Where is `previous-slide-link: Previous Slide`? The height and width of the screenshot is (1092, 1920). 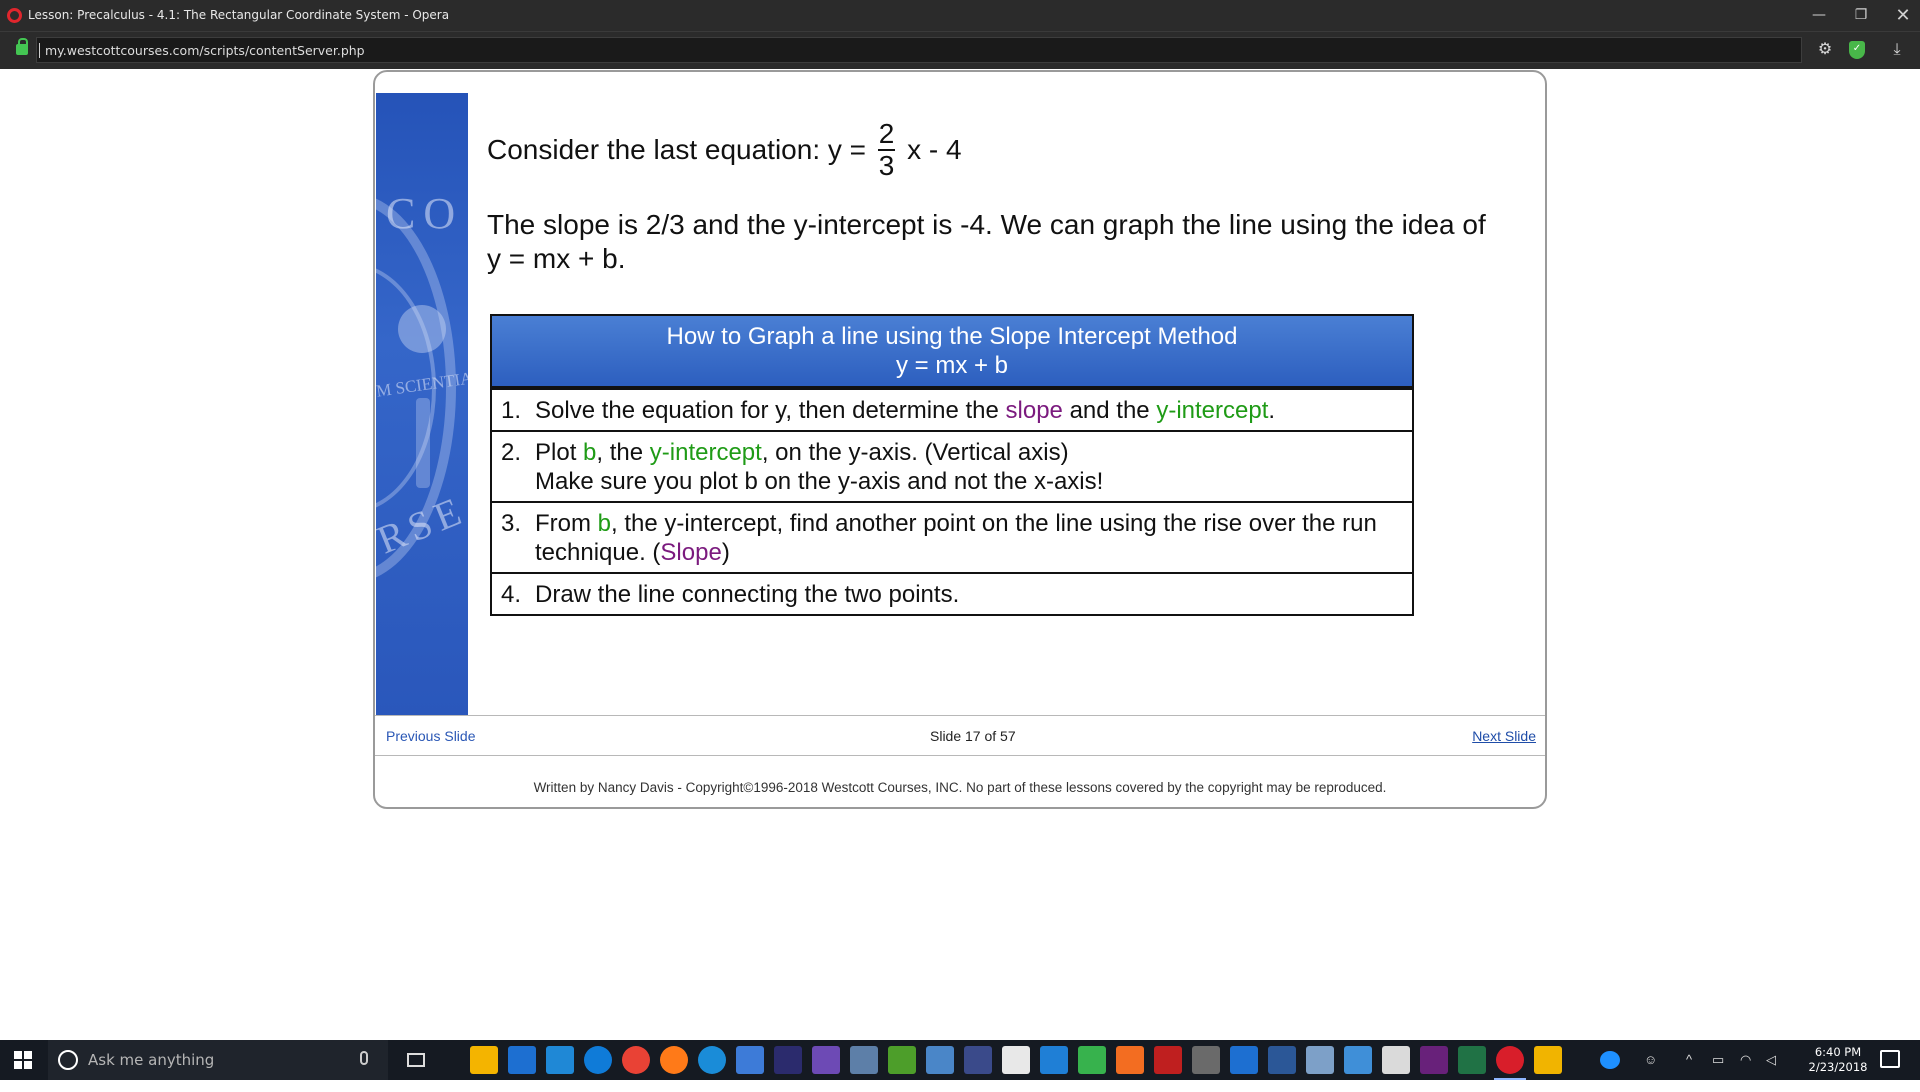 previous-slide-link: Previous Slide is located at coordinates (431, 736).